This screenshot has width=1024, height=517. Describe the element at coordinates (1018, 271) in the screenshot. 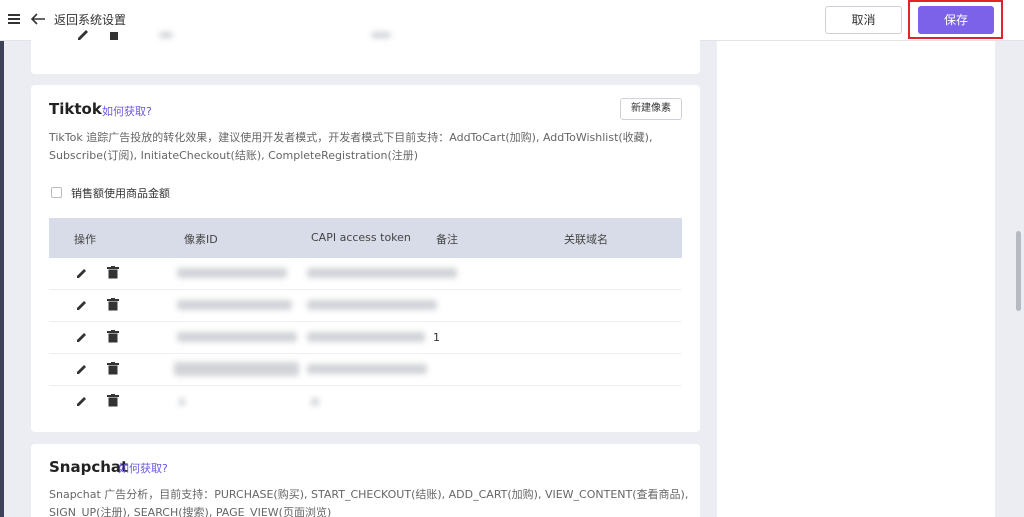

I see `page-scrollbar` at that location.